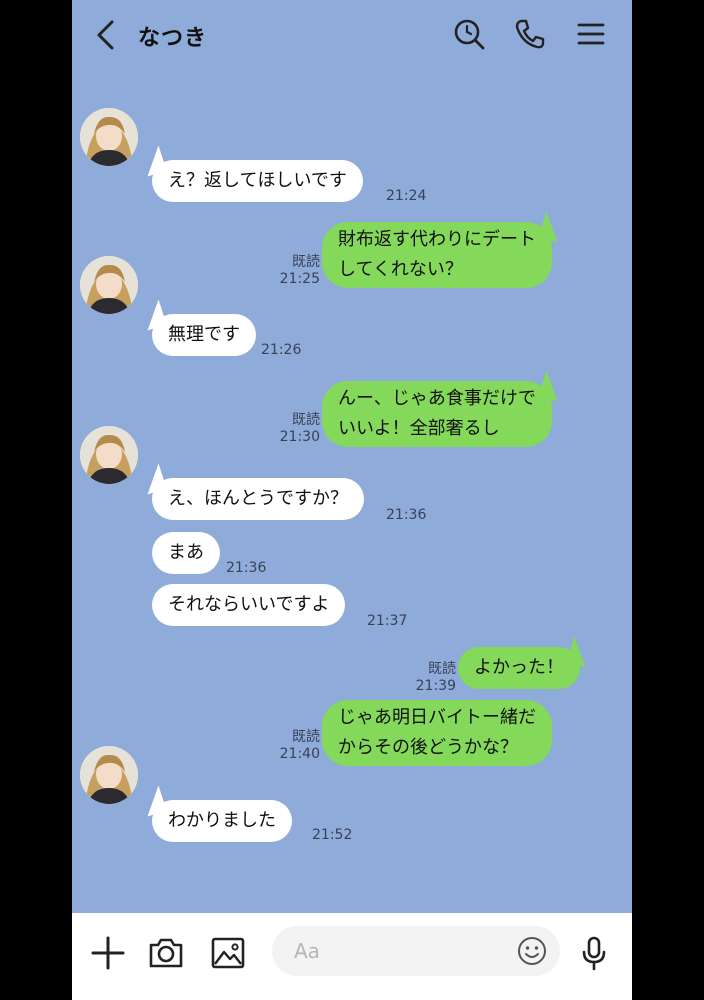 The width and height of the screenshot is (704, 1000). Describe the element at coordinates (591, 34) in the screenshot. I see `menu-icon` at that location.